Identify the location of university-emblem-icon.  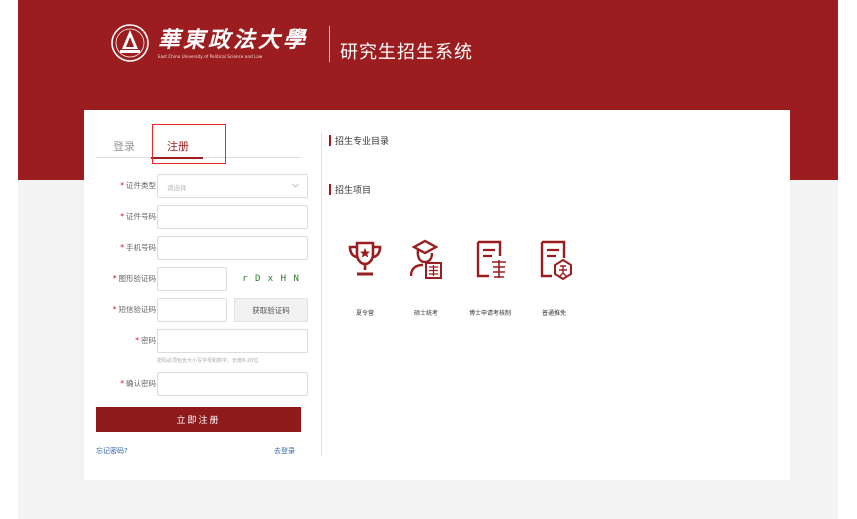
(130, 43).